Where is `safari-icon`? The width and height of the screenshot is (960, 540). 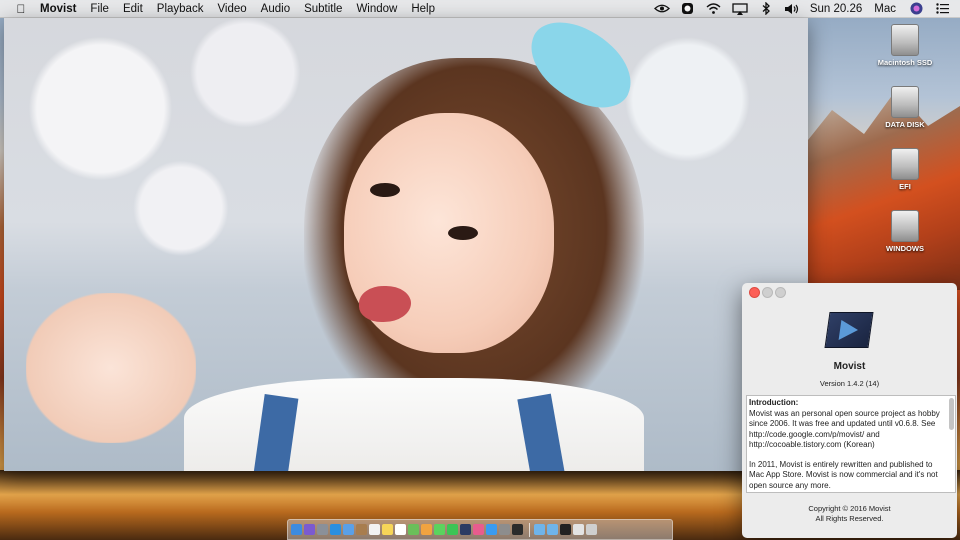
safari-icon is located at coordinates (335, 529).